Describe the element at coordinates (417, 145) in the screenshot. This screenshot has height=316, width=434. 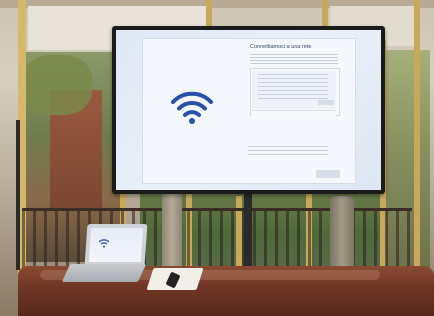
I see `window-mullion` at that location.